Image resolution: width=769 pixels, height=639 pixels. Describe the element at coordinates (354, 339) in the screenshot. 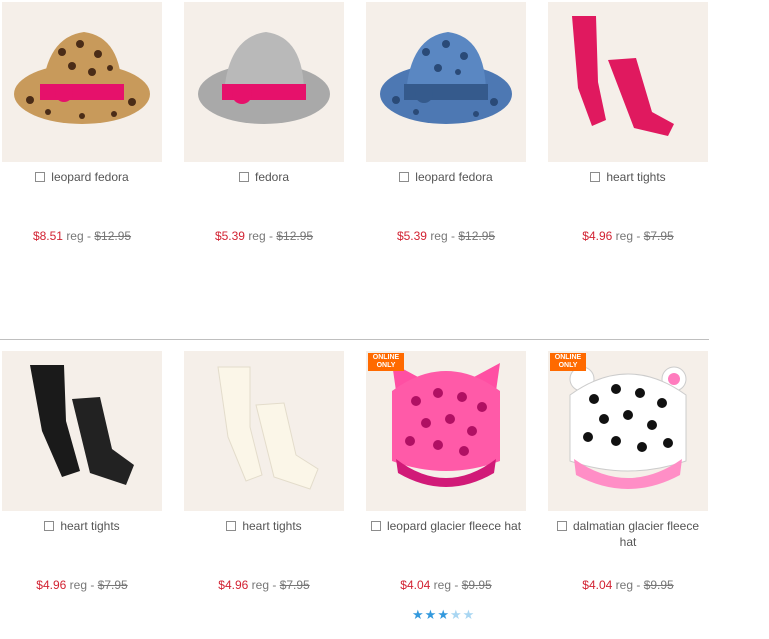

I see `row-divider` at that location.